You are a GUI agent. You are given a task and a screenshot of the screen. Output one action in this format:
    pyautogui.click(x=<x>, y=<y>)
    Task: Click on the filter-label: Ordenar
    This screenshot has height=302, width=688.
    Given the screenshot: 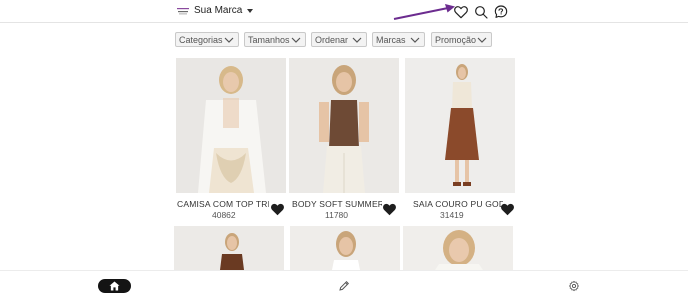 What is the action you would take?
    pyautogui.click(x=332, y=39)
    